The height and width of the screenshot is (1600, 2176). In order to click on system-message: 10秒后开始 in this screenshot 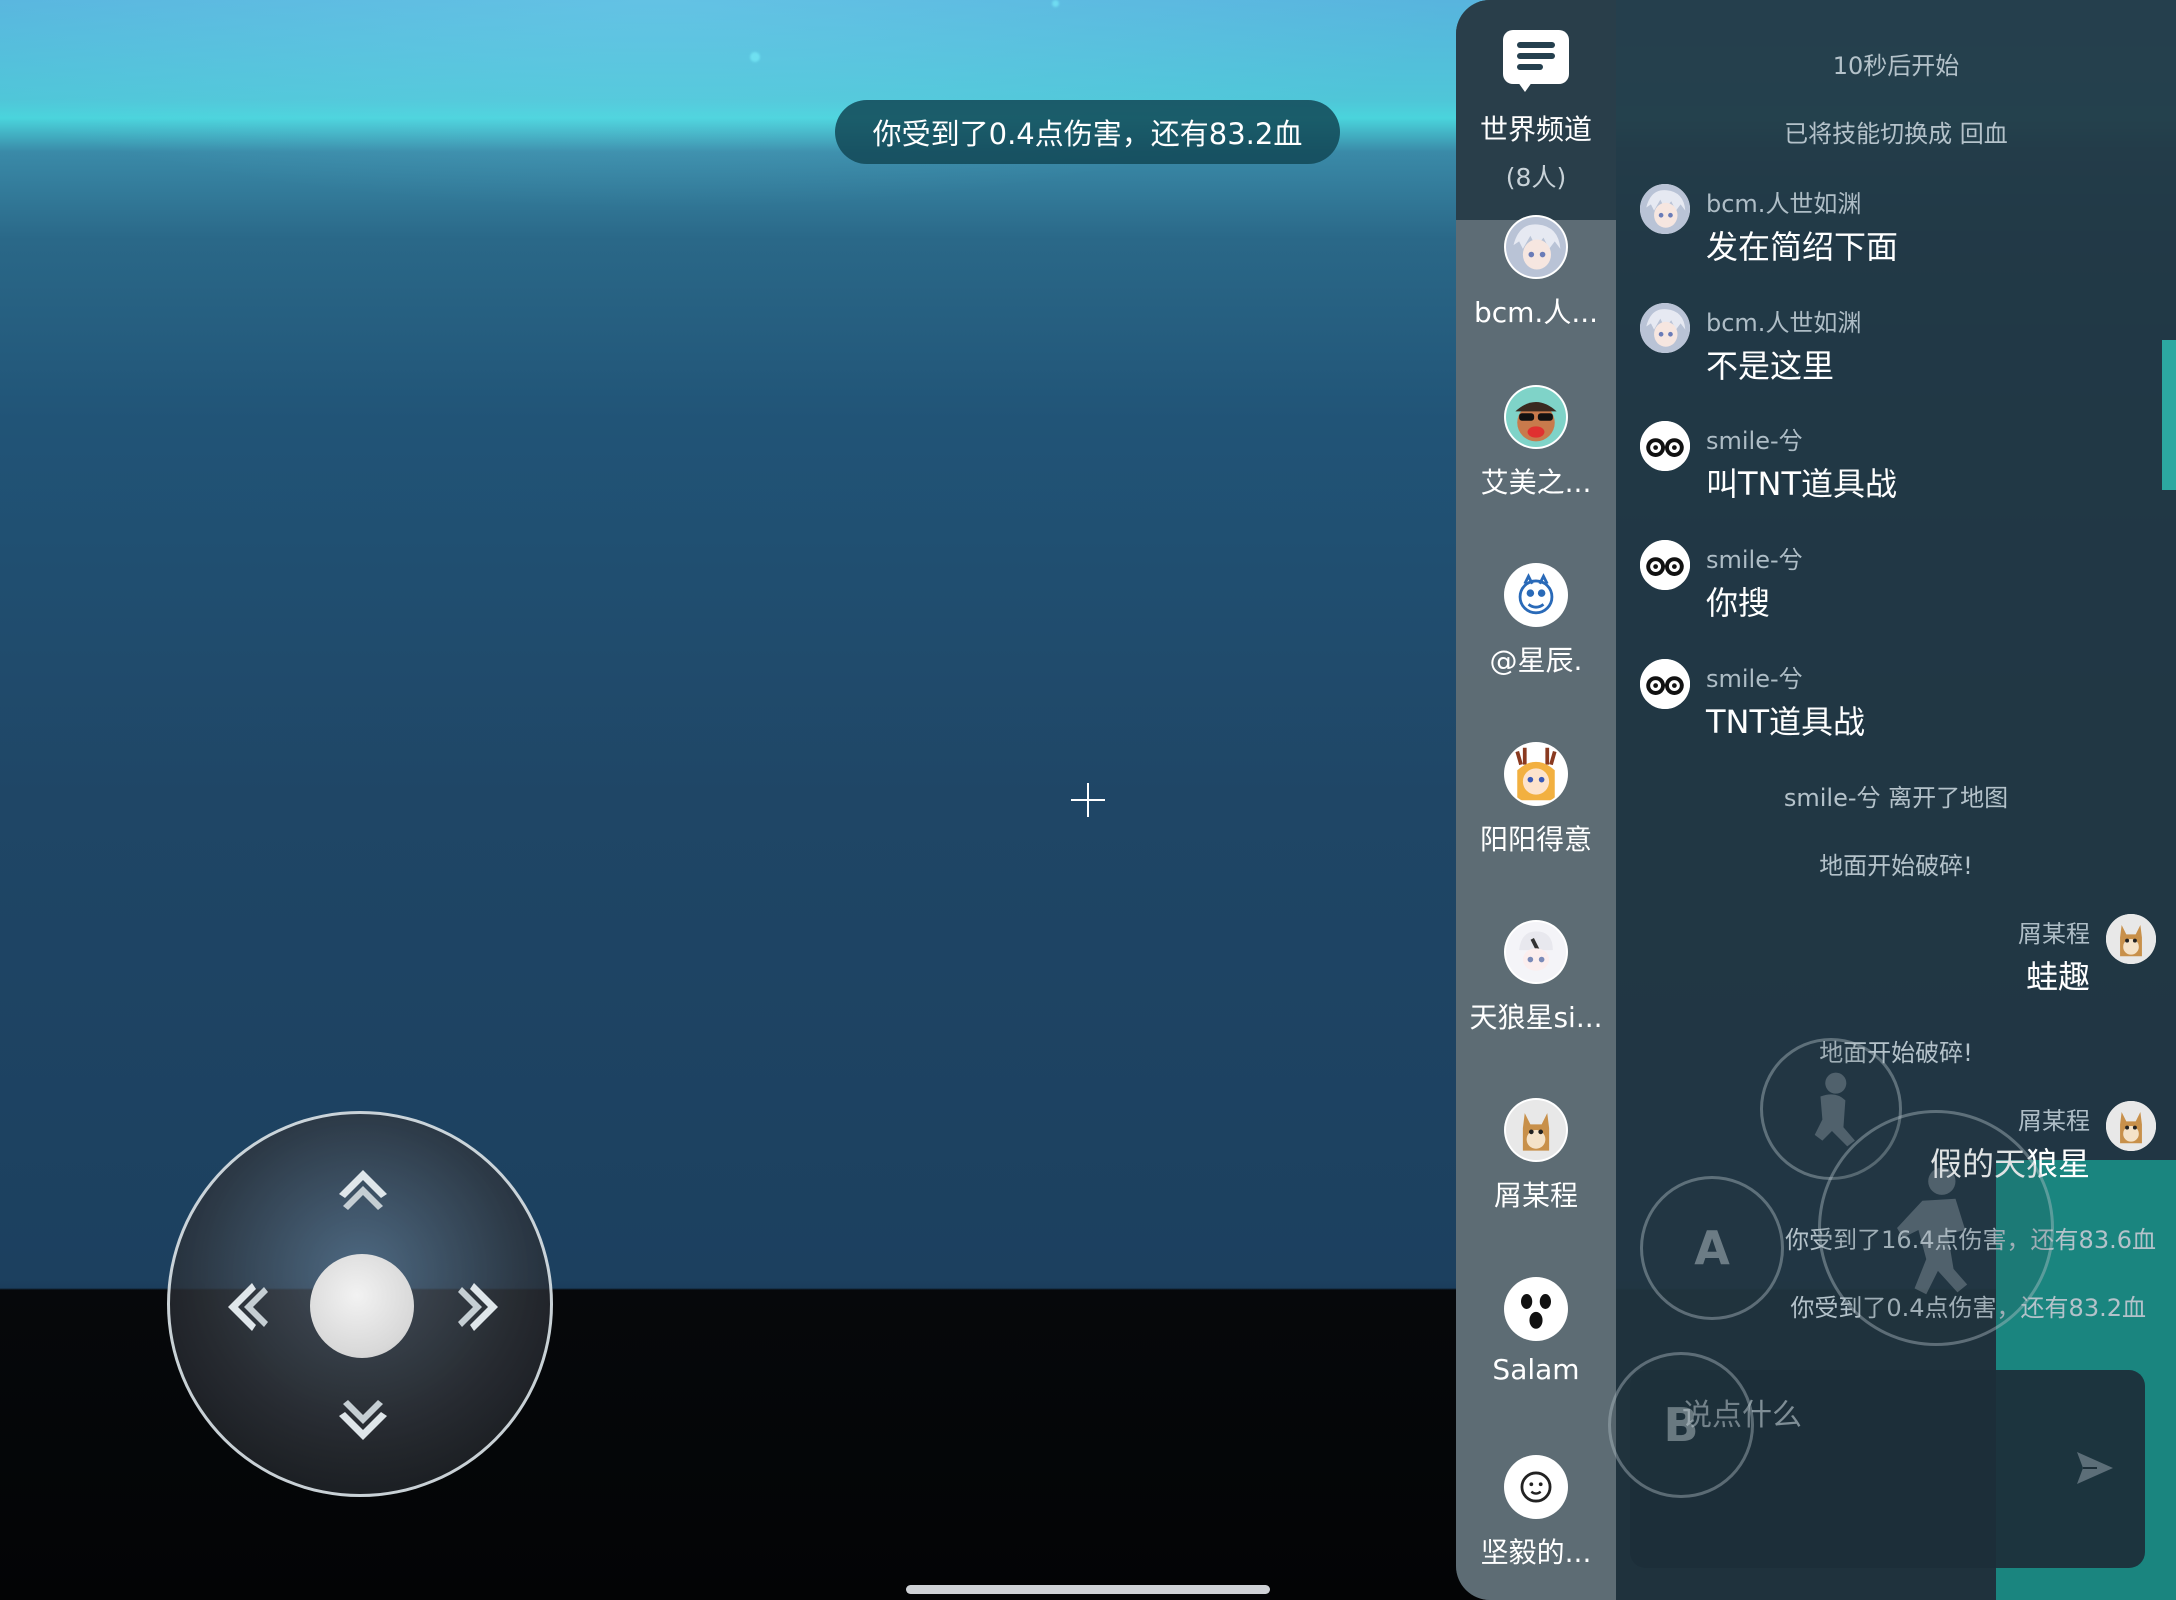, I will do `click(1896, 66)`.